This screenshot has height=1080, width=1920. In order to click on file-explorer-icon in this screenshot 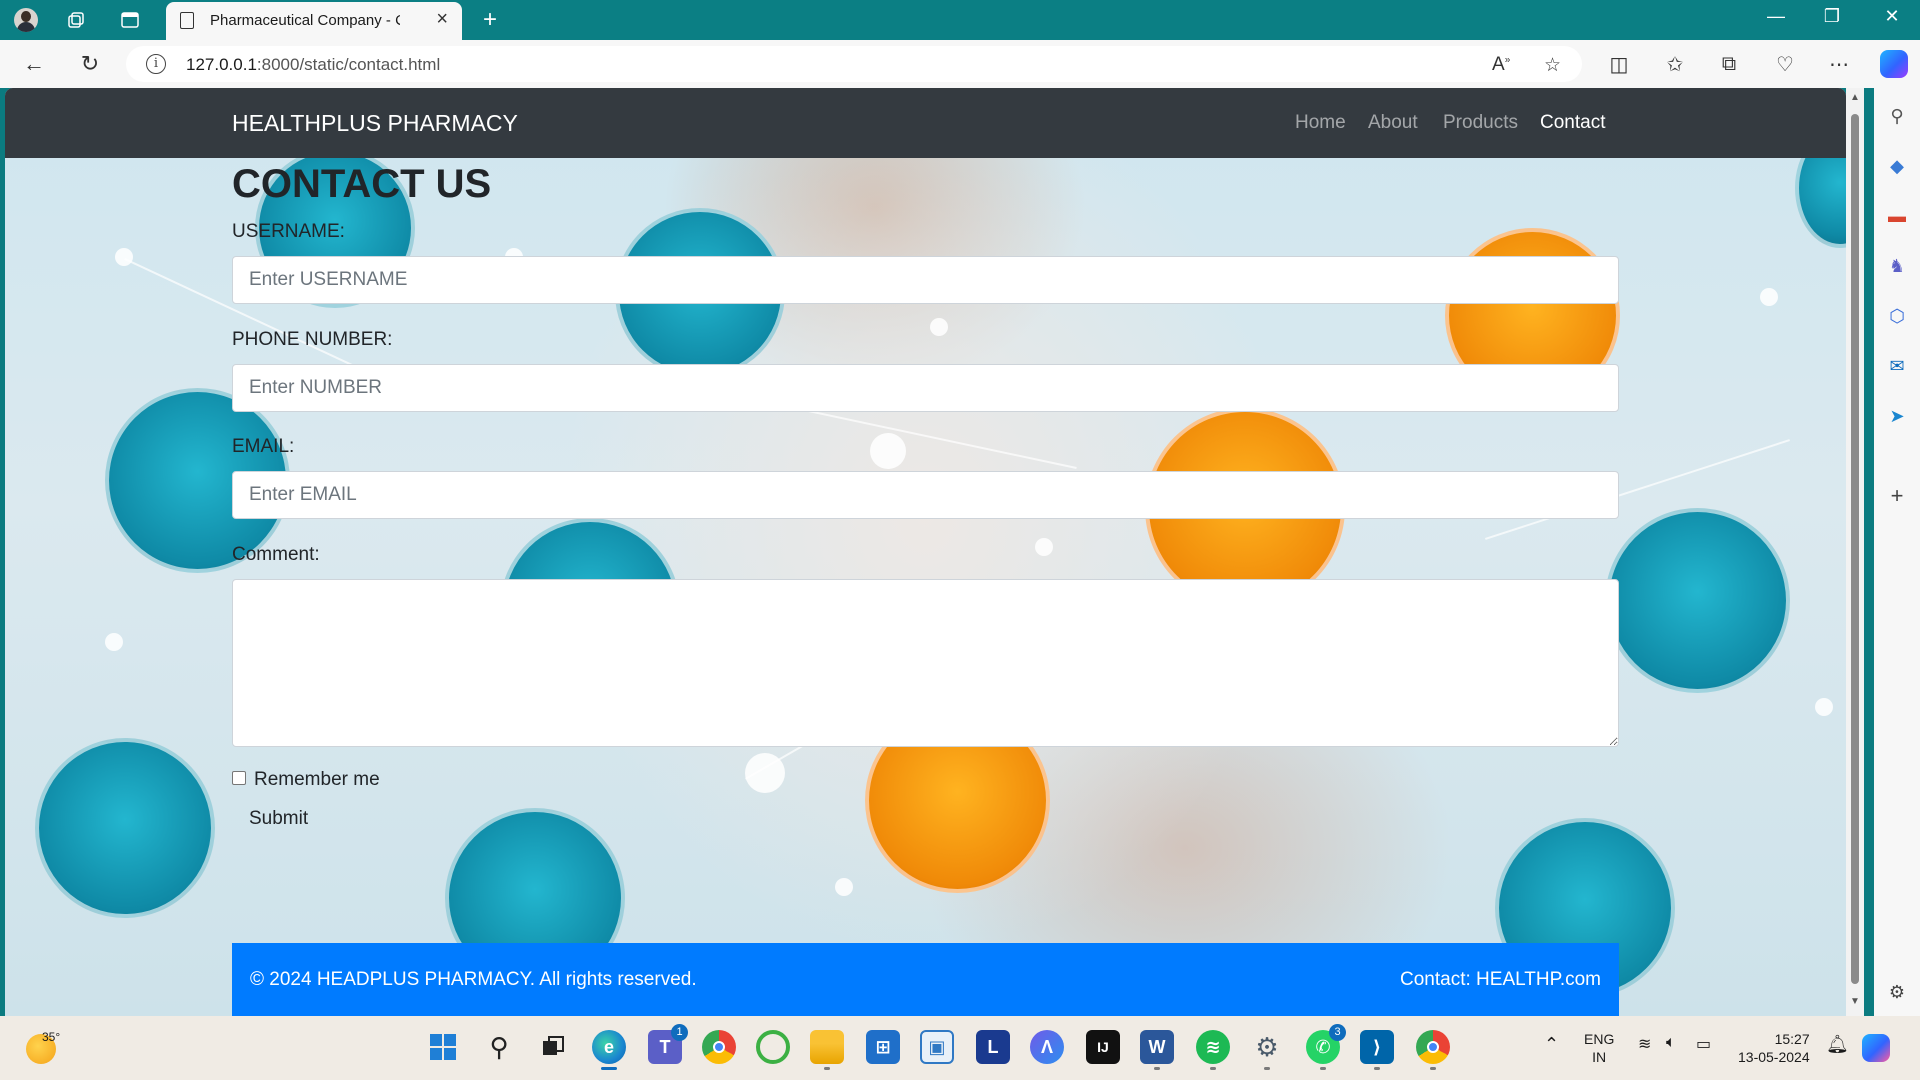, I will do `click(827, 1050)`.